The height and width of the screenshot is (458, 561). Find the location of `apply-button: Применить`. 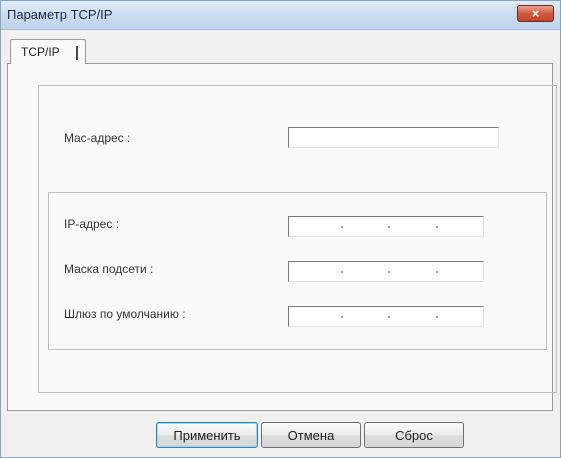

apply-button: Применить is located at coordinates (207, 435).